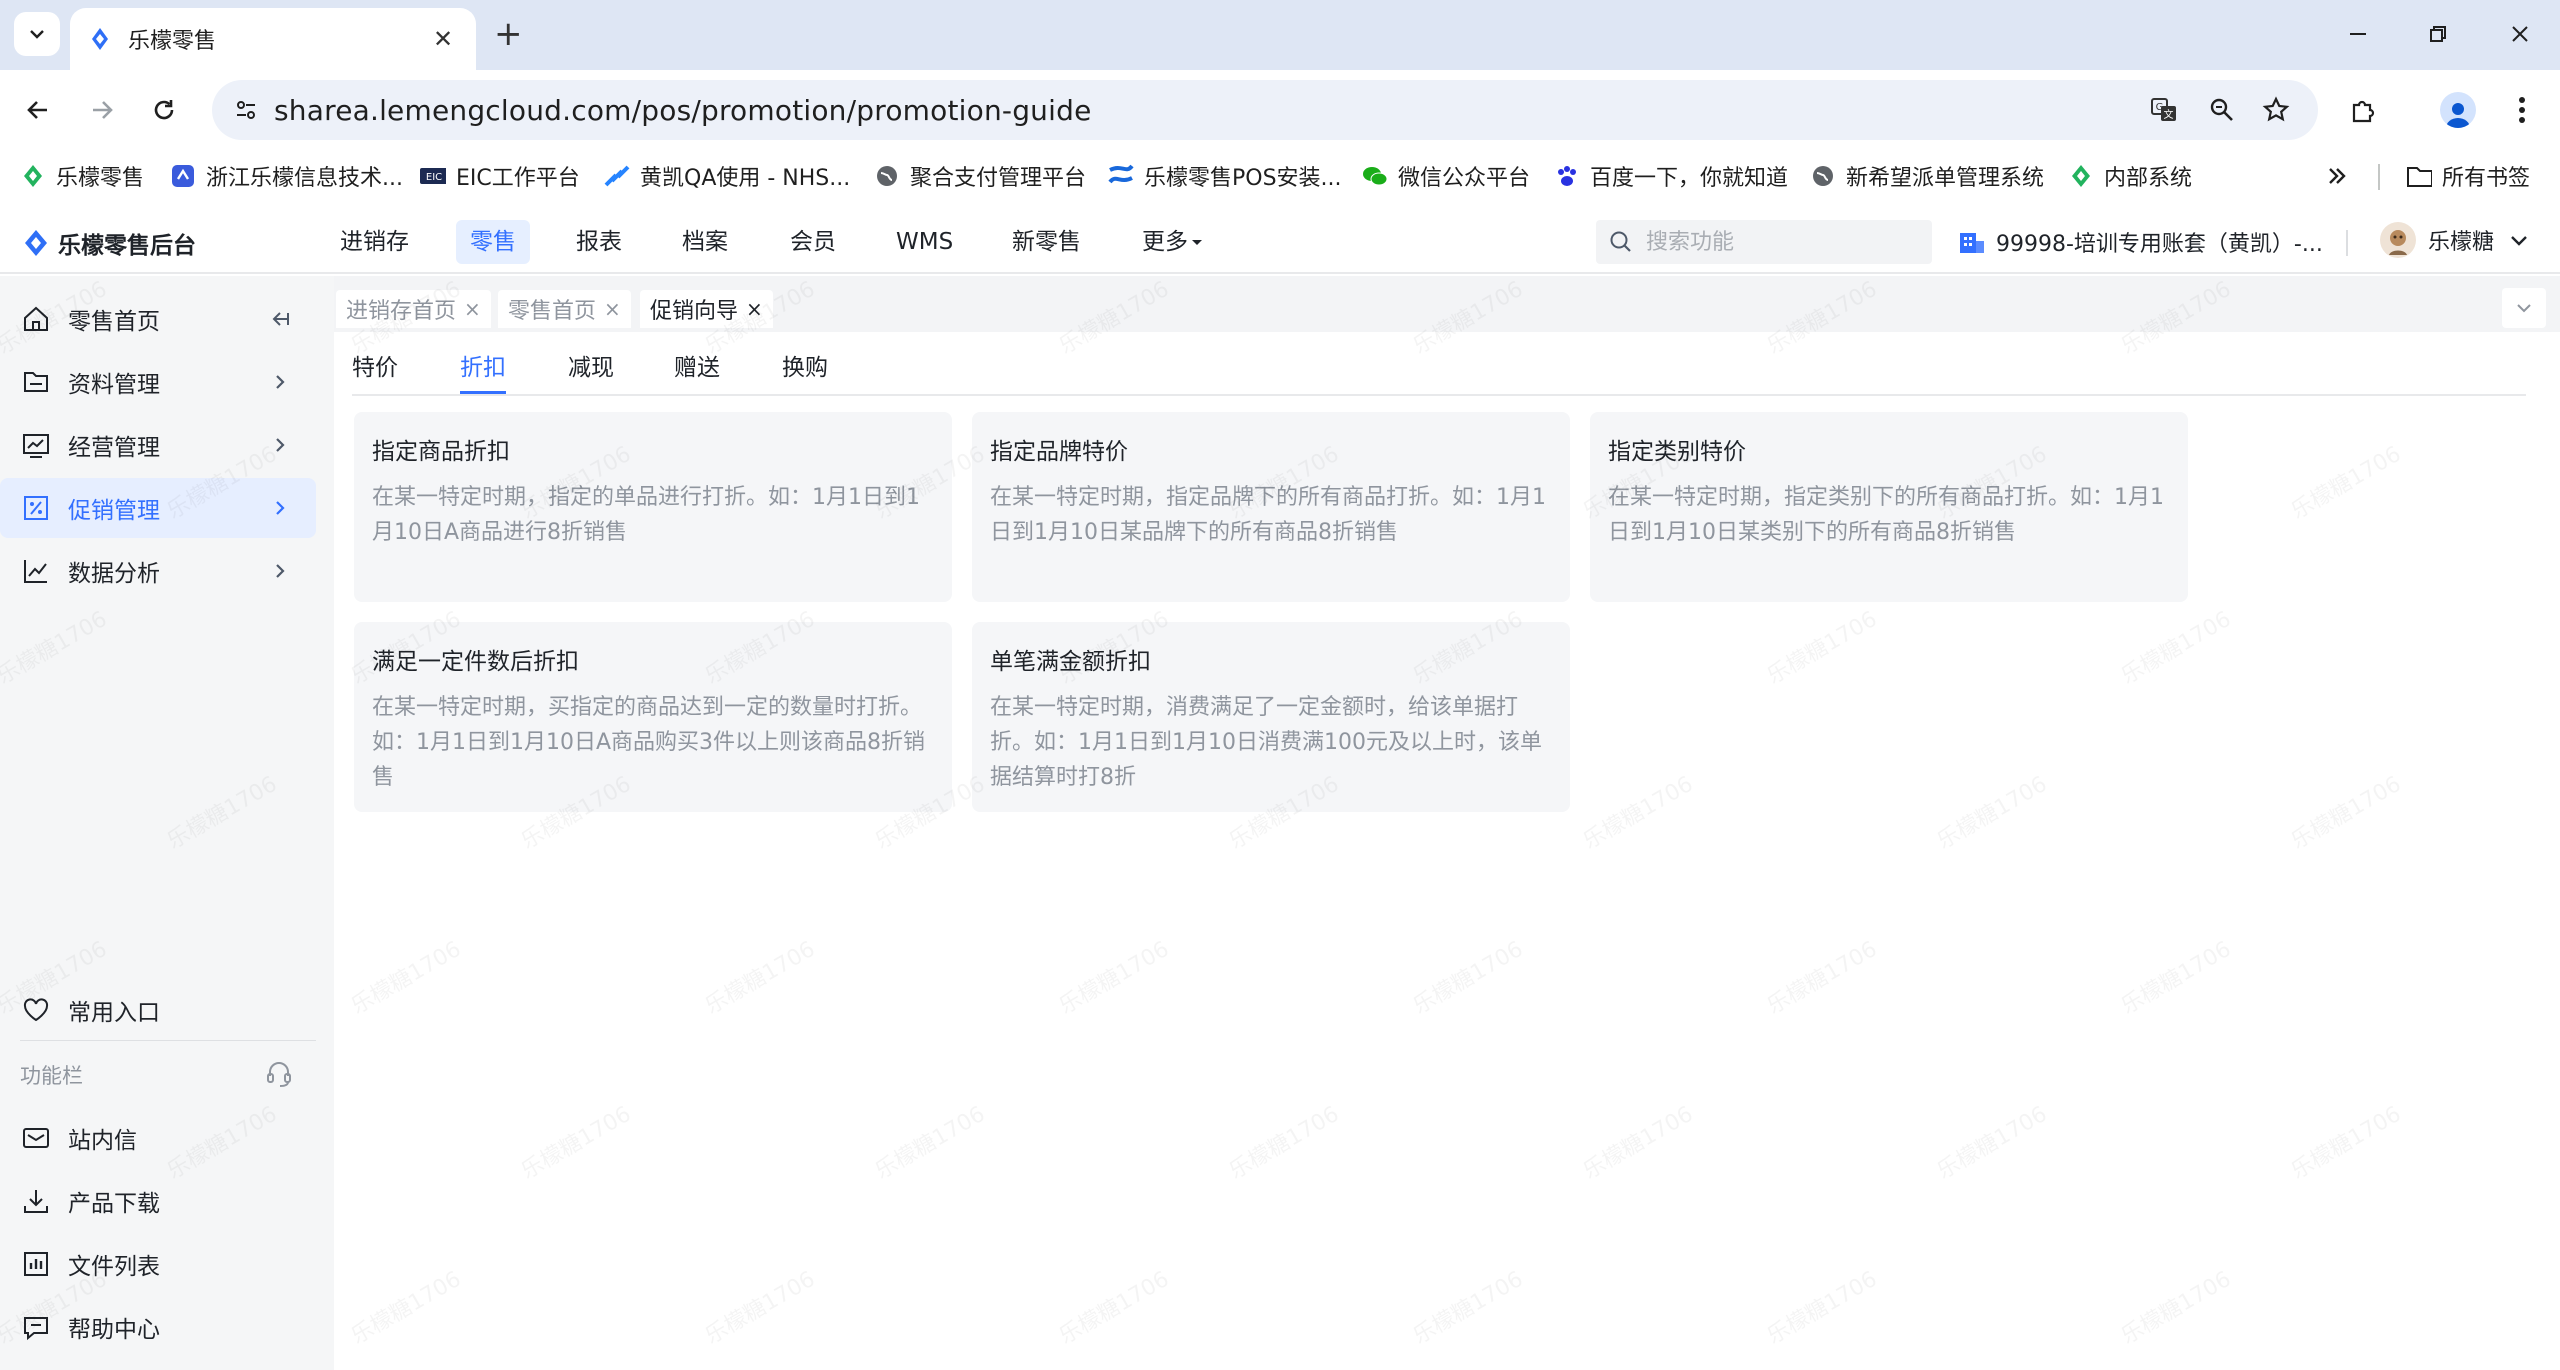 The image size is (2560, 1370). Describe the element at coordinates (2364, 110) in the screenshot. I see `extensions-button` at that location.